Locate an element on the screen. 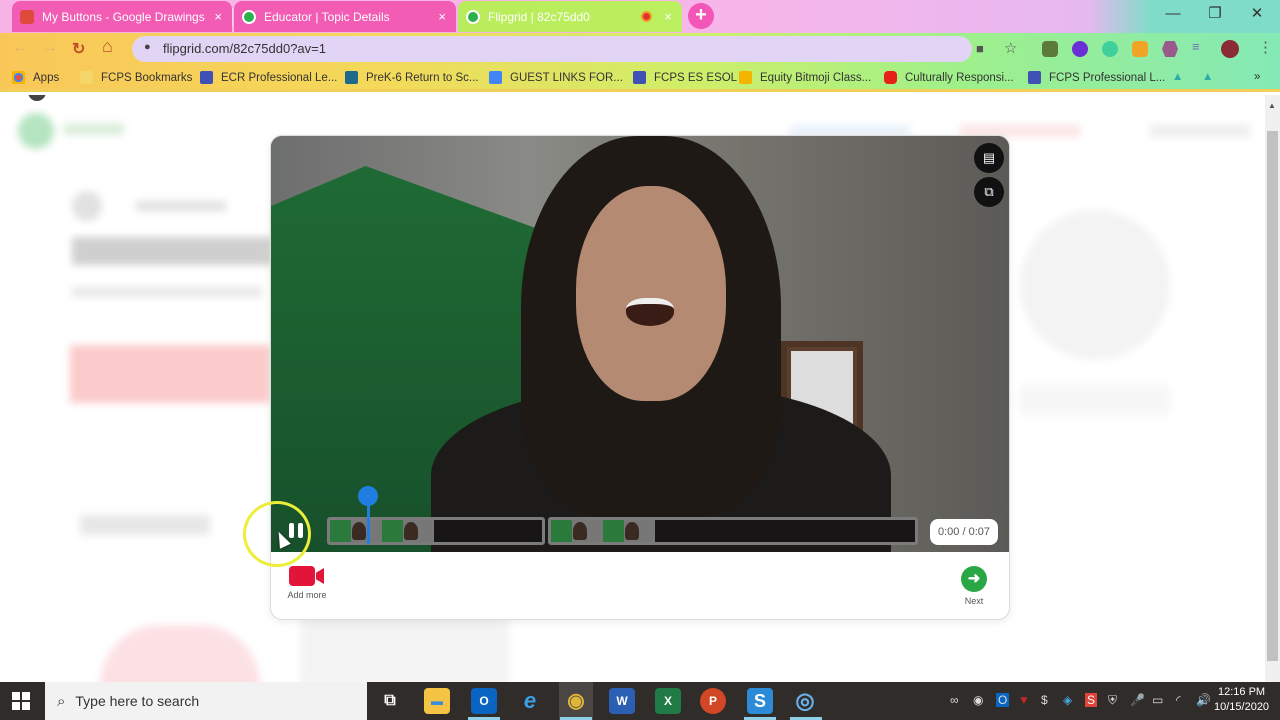  arrow-right-icon: ➜ is located at coordinates (974, 579).